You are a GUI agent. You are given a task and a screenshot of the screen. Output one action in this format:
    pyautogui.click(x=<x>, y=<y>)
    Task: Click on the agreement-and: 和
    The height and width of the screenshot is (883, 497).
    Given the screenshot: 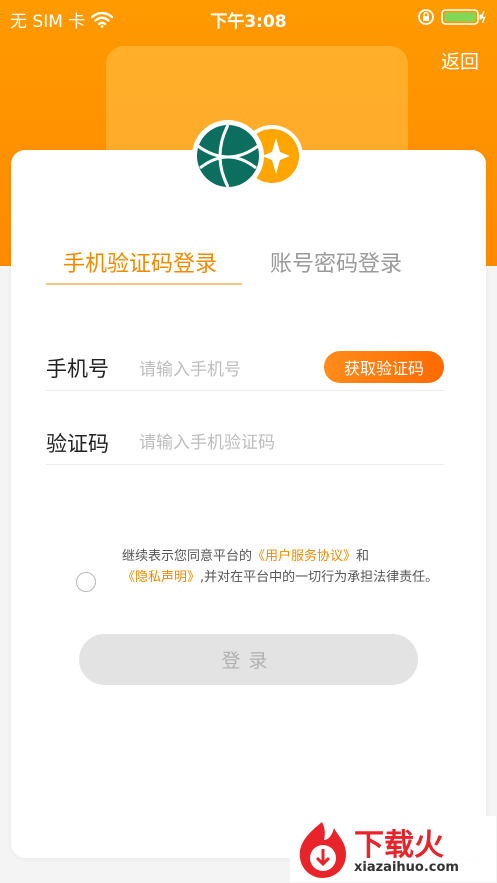 What is the action you would take?
    pyautogui.click(x=363, y=556)
    